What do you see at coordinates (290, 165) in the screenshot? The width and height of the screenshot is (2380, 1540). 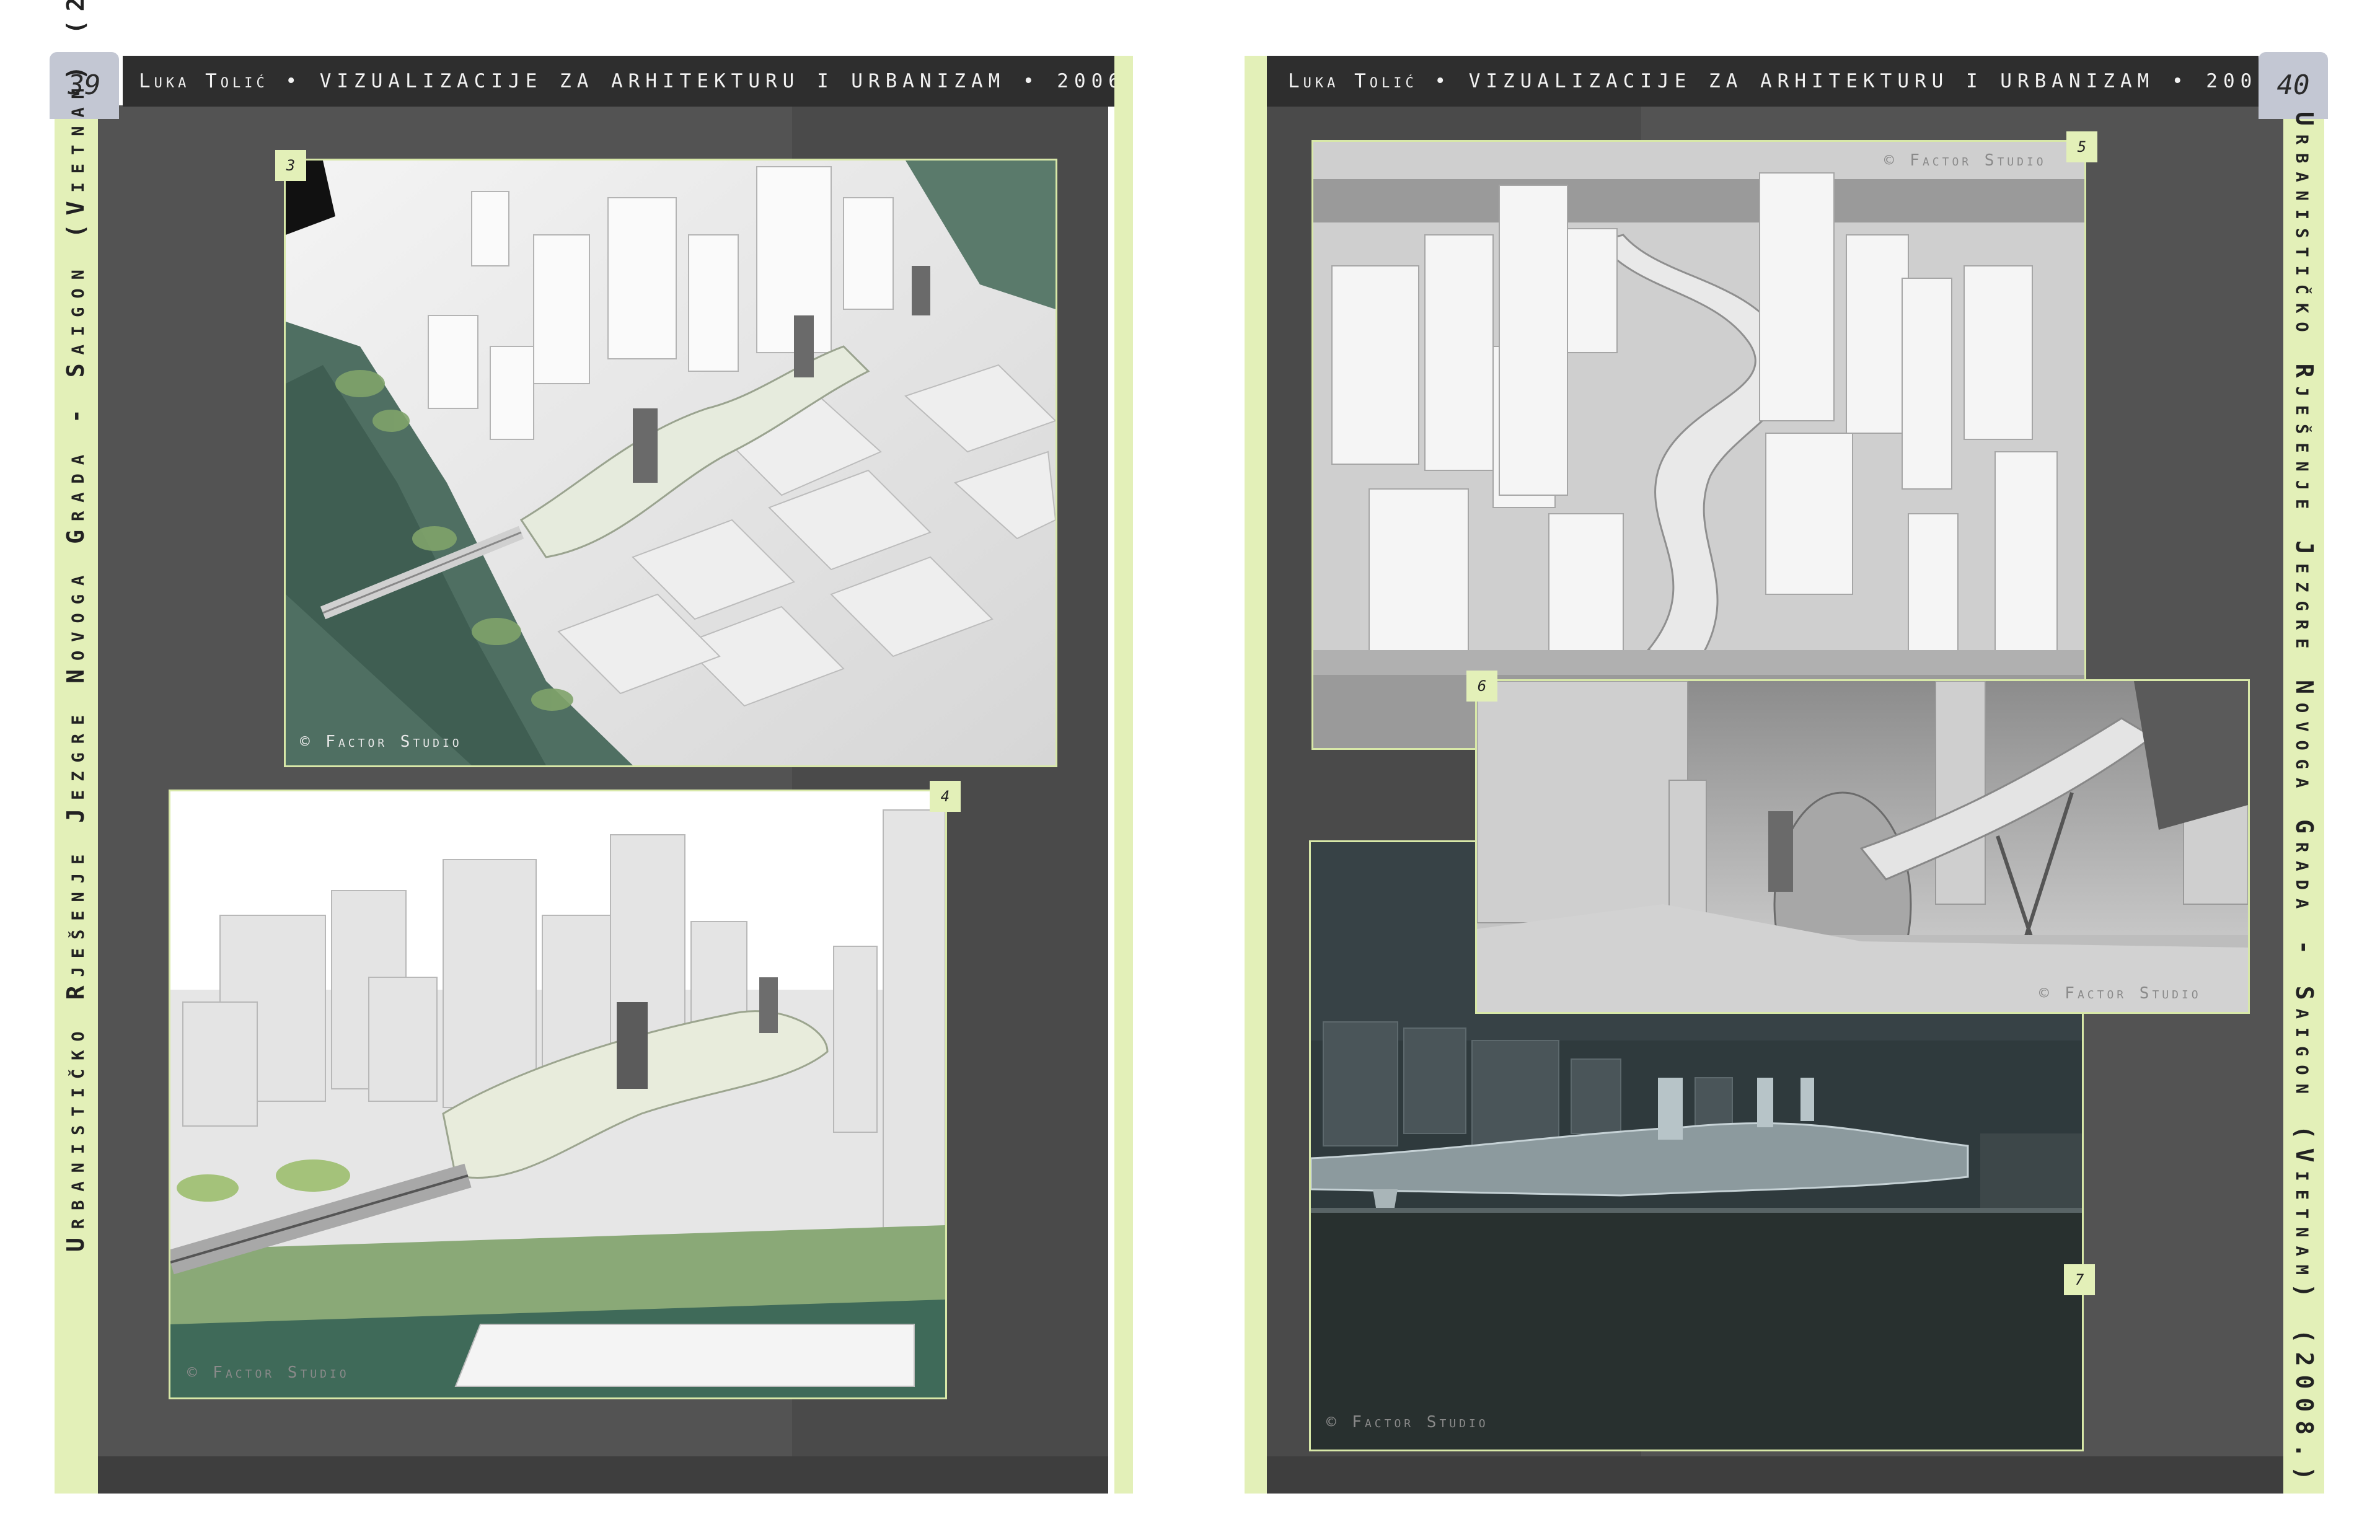 I see `image-badge-3: 3` at bounding box center [290, 165].